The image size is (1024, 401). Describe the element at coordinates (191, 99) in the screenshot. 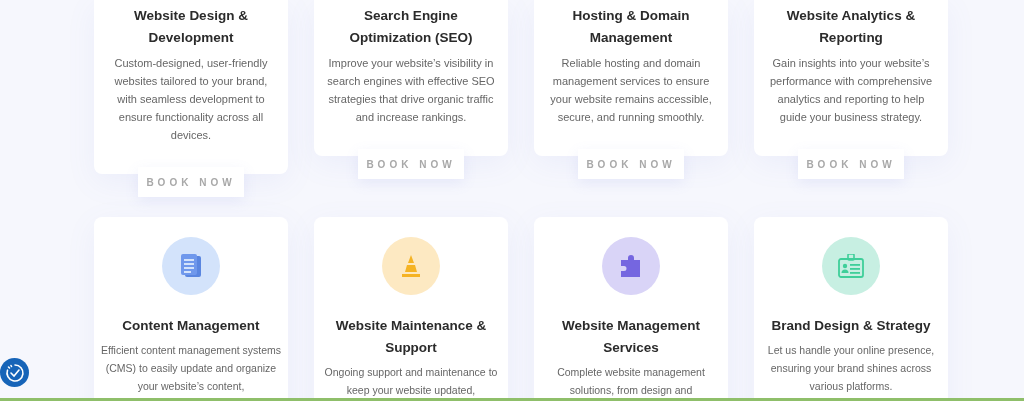

I see `service-description: Custom-designed, user-friendly websites tailored to your brand, with seamless development to ensure functionality across all devices.` at that location.